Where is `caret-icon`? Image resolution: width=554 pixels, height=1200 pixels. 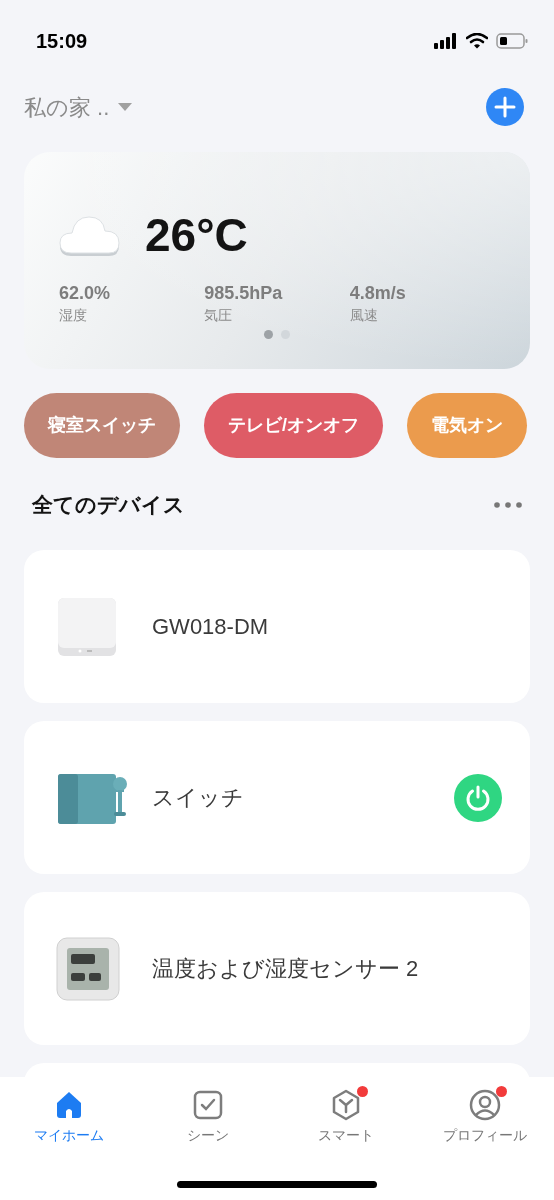
caret-icon is located at coordinates (125, 107).